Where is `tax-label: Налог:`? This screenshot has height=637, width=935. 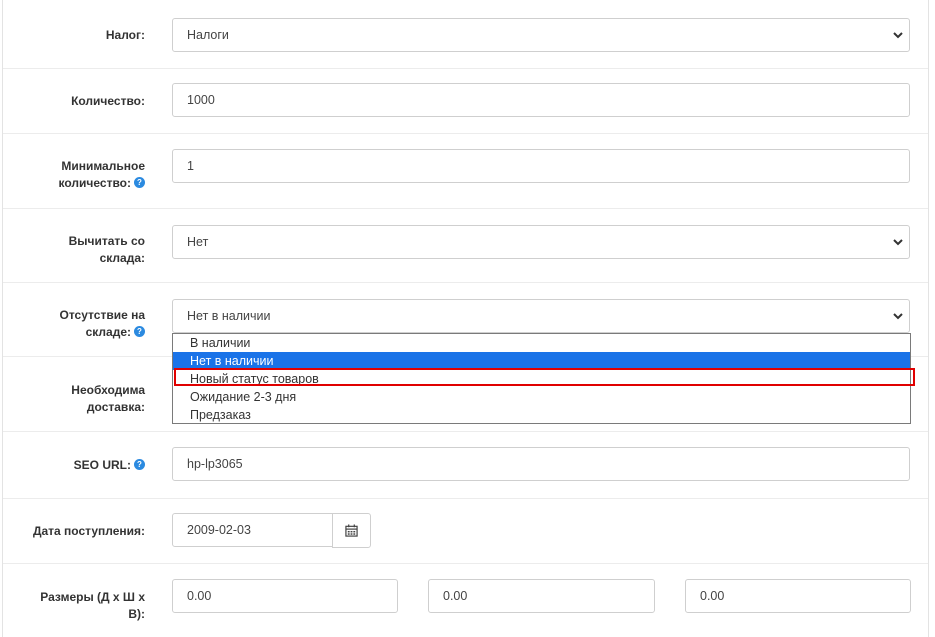
tax-label: Налог: is located at coordinates (125, 35).